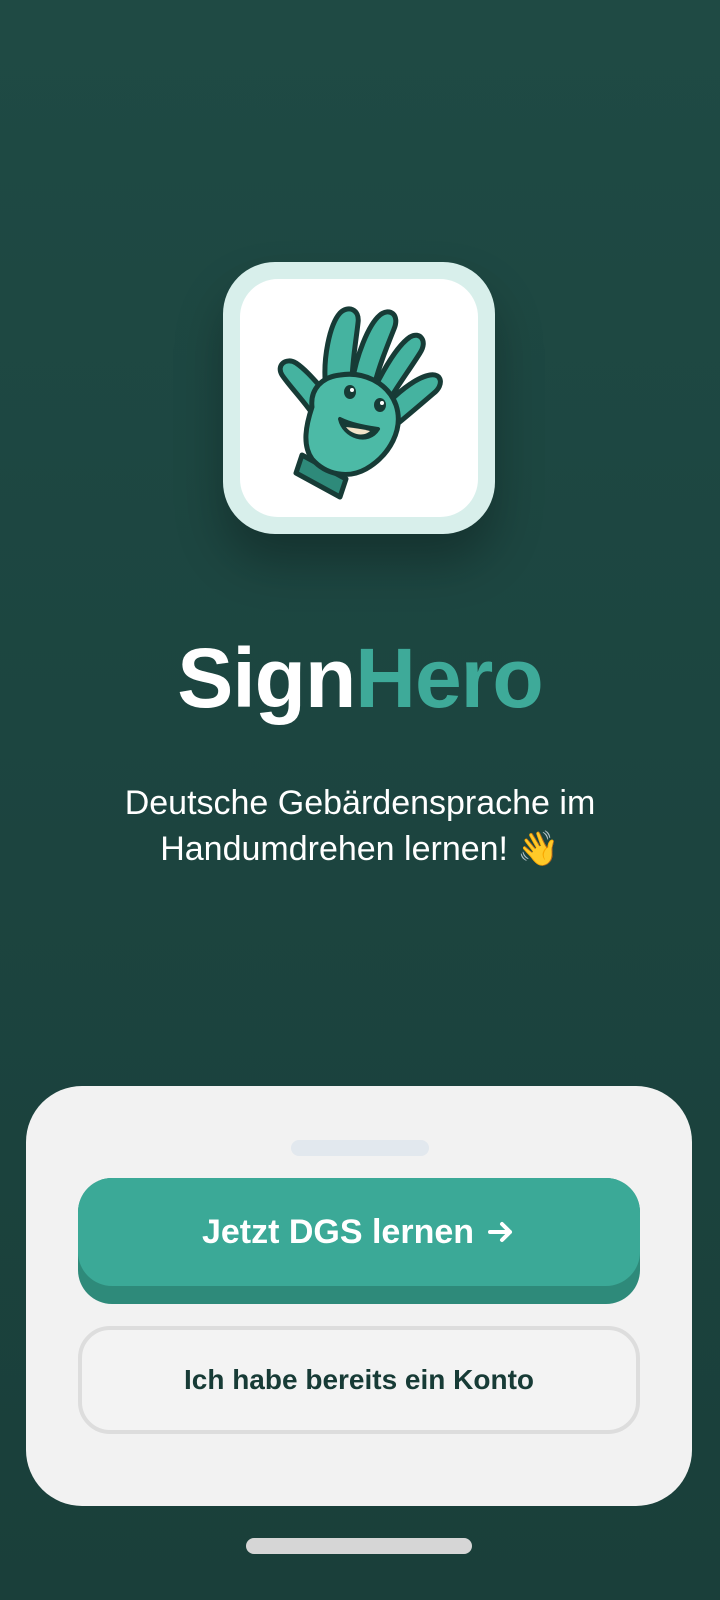  I want to click on start-learning-label: Jetzt DGS lernen, so click(338, 1231).